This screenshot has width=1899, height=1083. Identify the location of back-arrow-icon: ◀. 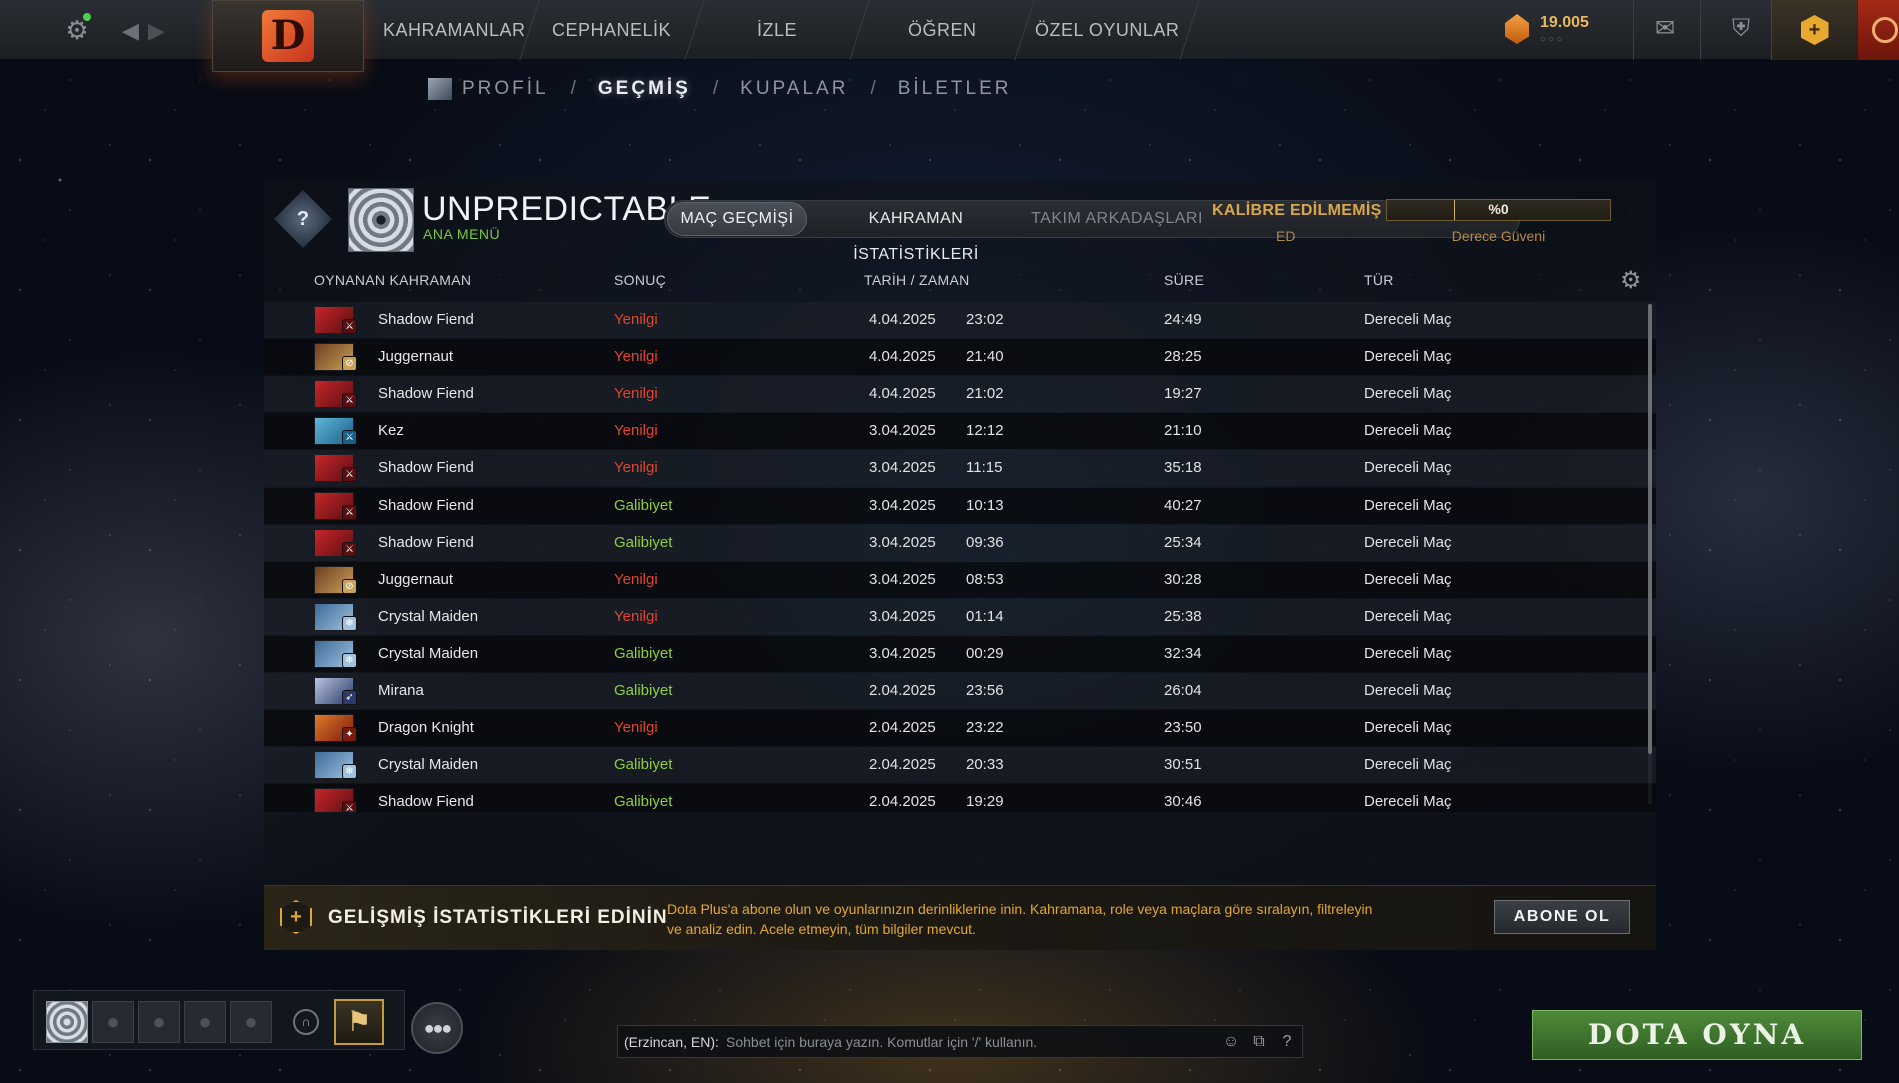
(130, 31).